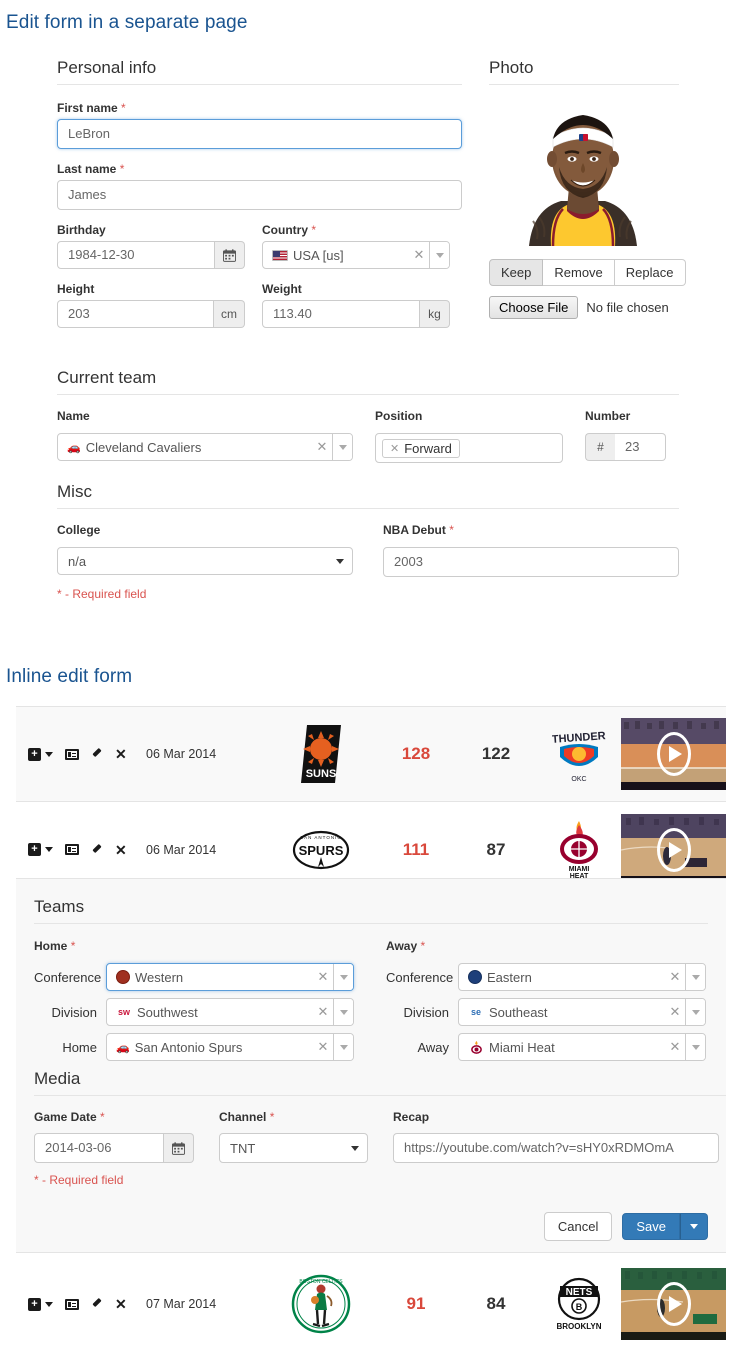 This screenshot has width=750, height=1356. What do you see at coordinates (135, 314) in the screenshot?
I see `height-input: 203` at bounding box center [135, 314].